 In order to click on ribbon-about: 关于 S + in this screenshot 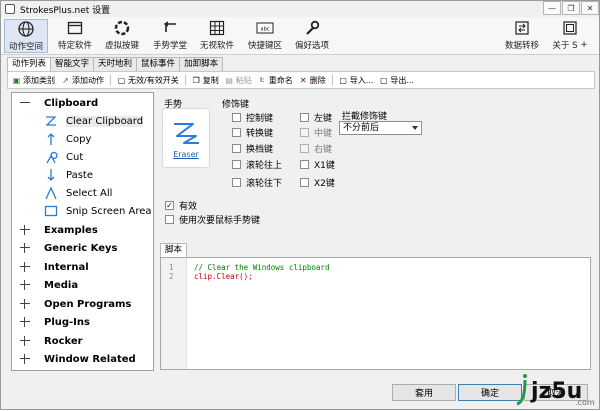, I will do `click(570, 36)`.